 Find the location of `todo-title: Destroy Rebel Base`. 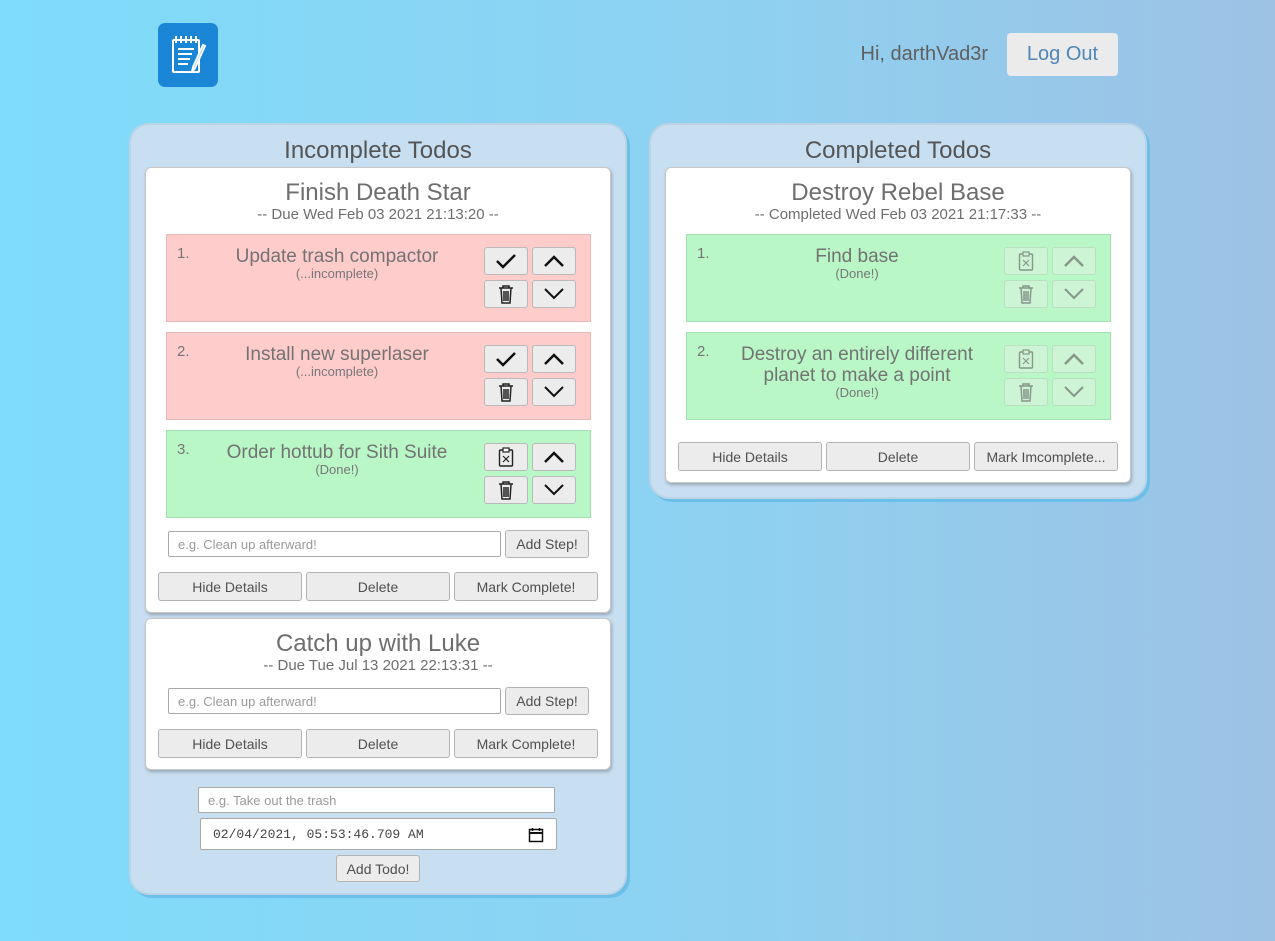

todo-title: Destroy Rebel Base is located at coordinates (898, 192).